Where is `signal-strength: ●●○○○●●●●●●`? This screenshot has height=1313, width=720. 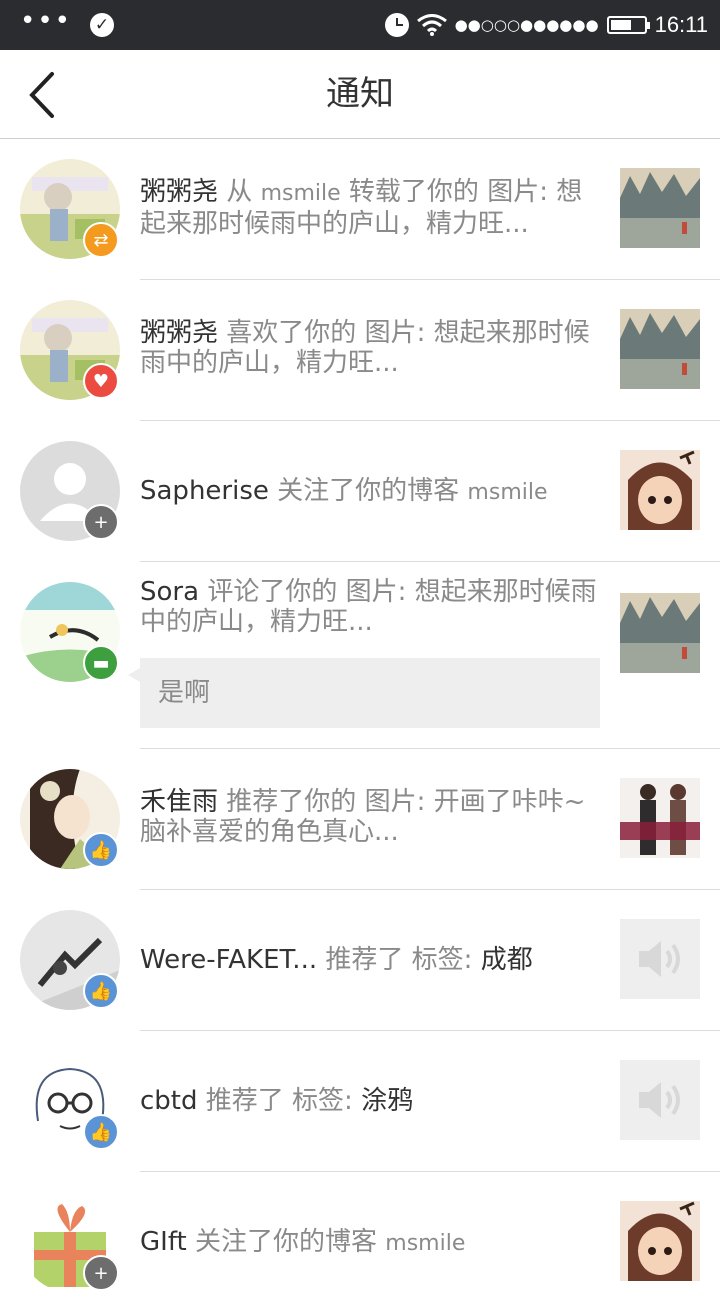 signal-strength: ●●○○○●●●●●● is located at coordinates (526, 25).